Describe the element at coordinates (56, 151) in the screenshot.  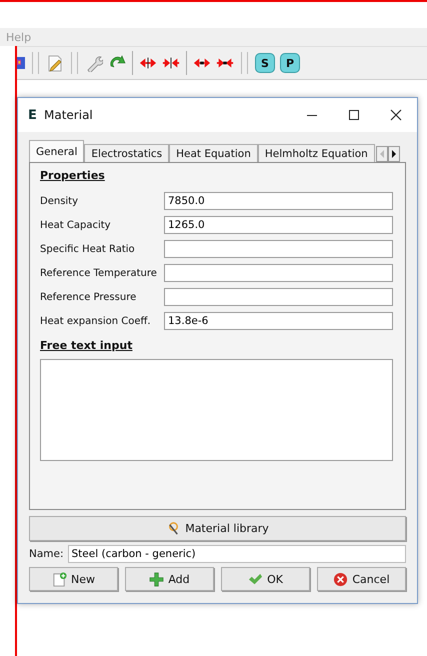
I see `tab: General` at that location.